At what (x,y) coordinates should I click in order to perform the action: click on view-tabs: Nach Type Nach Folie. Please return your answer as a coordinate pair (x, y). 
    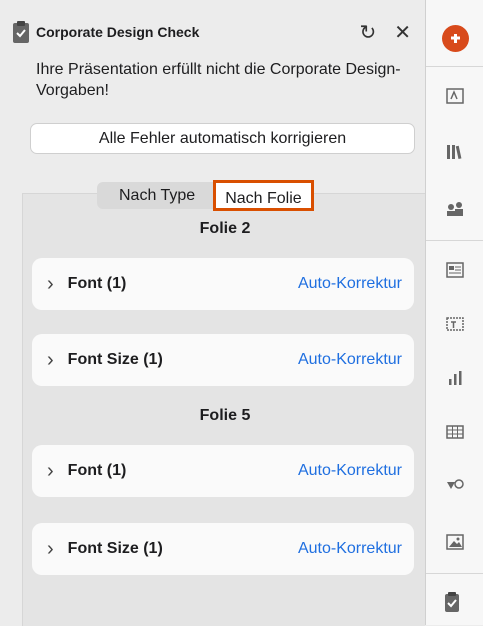
    Looking at the image, I should click on (205, 195).